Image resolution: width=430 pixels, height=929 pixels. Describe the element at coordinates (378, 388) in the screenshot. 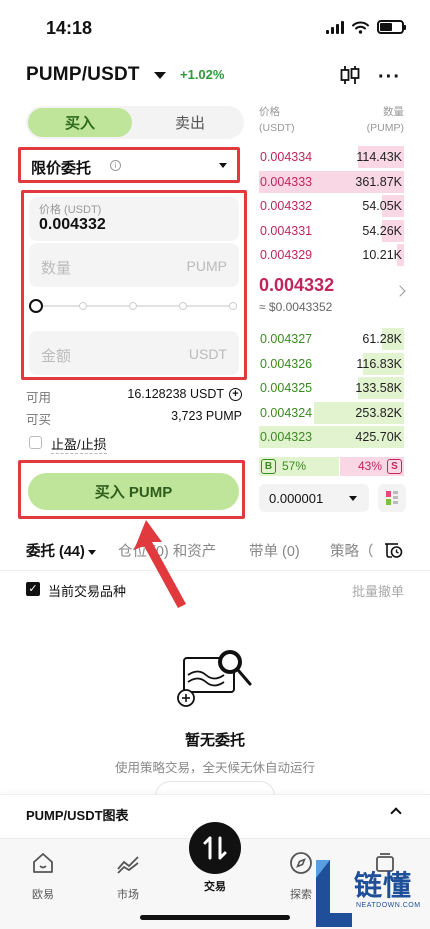

I see `row-amount: 133.58K` at that location.